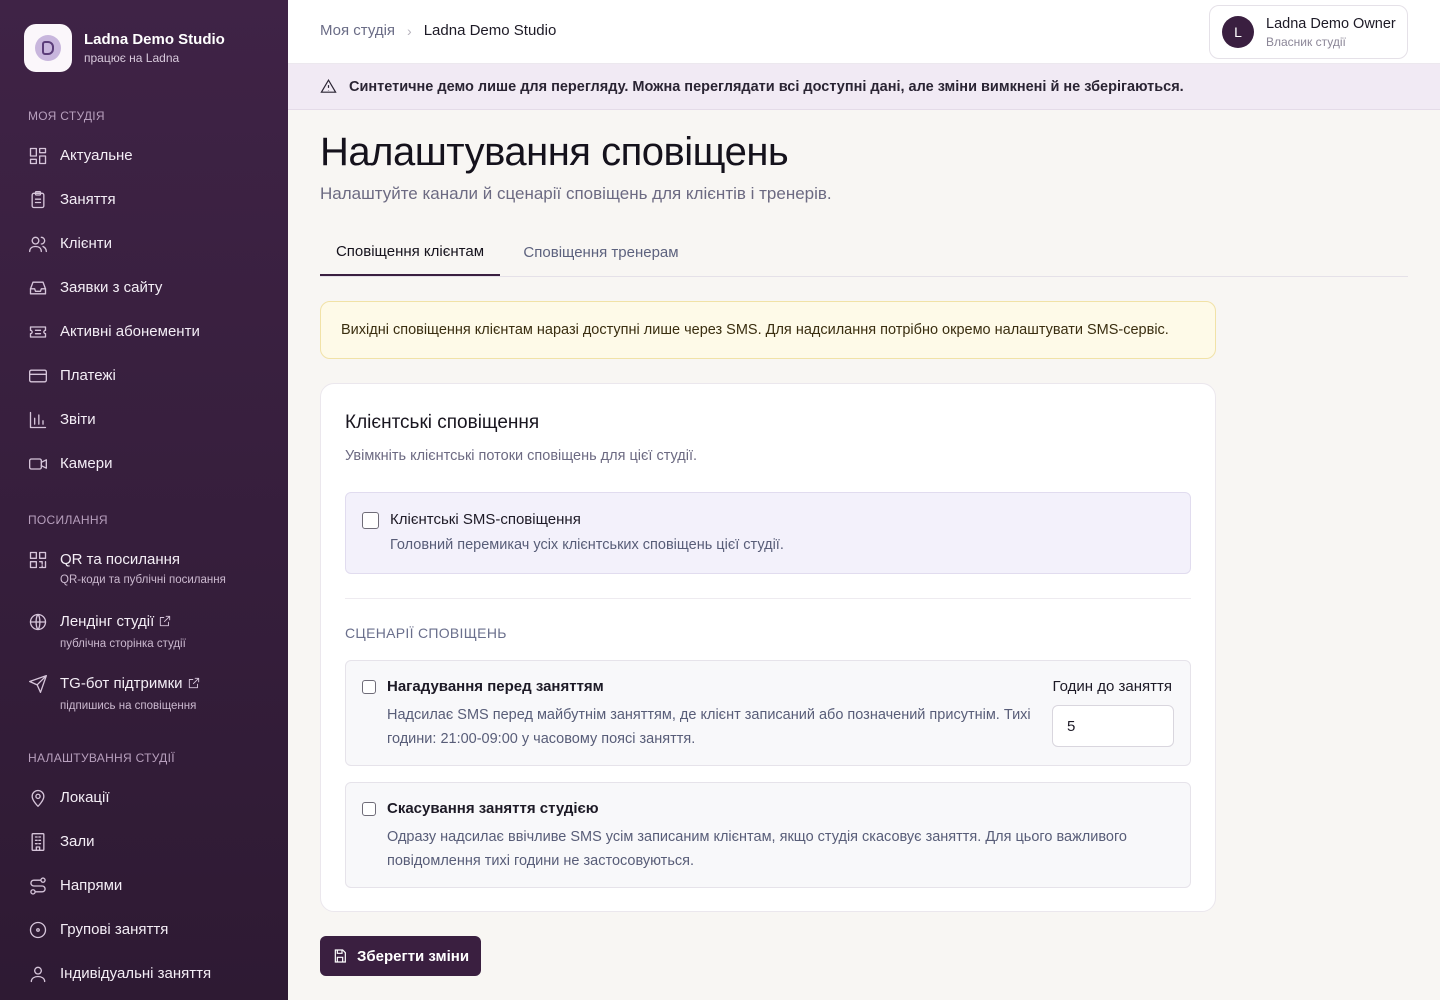 The height and width of the screenshot is (1000, 1440). What do you see at coordinates (495, 686) in the screenshot?
I see `scenario-title: Нагадування перед заняттям` at bounding box center [495, 686].